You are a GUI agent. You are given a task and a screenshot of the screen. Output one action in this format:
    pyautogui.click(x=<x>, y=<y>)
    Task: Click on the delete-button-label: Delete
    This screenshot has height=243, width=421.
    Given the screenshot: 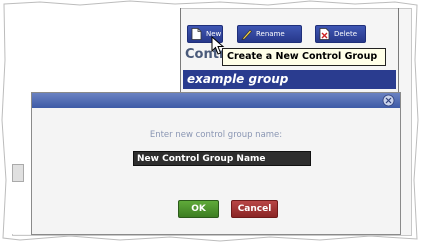 What is the action you would take?
    pyautogui.click(x=345, y=34)
    